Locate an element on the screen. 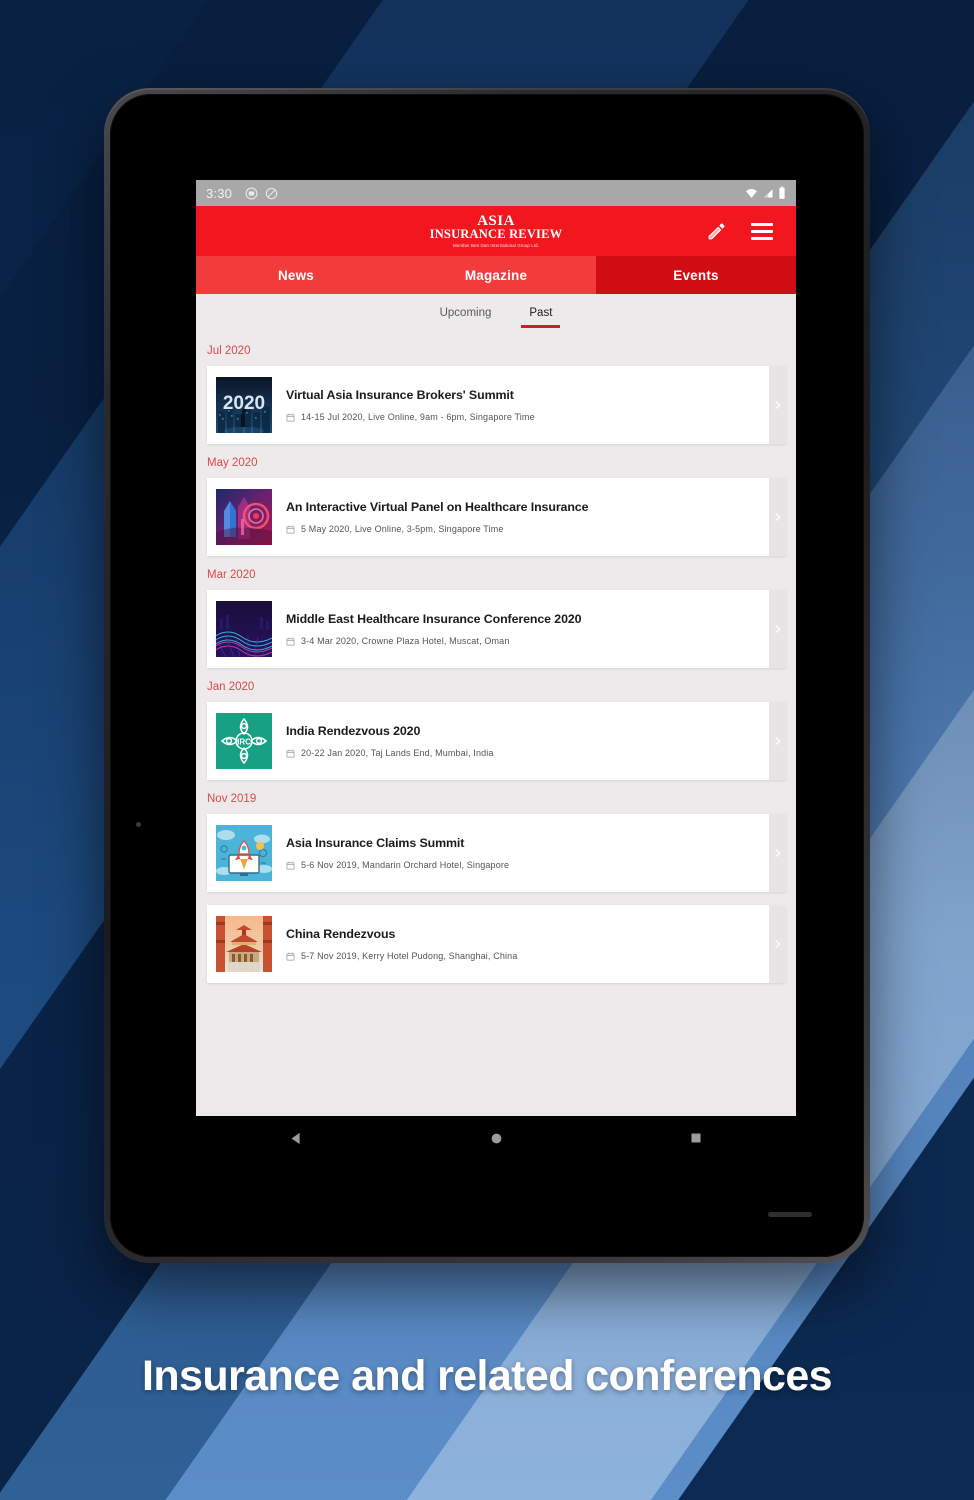 Image resolution: width=974 pixels, height=1500 pixels. month-header: Jan 2020 is located at coordinates (231, 687).